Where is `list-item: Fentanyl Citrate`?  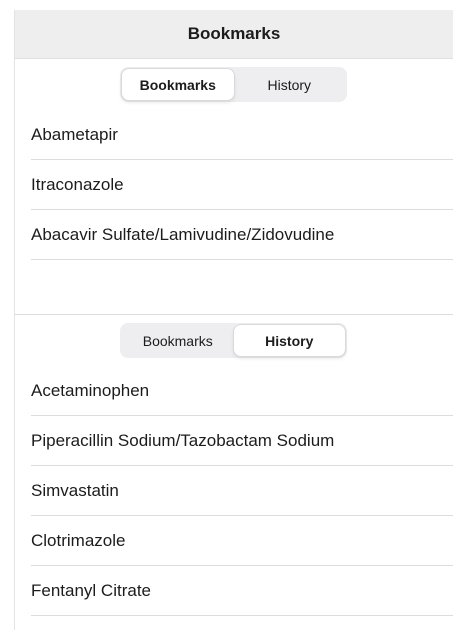
list-item: Fentanyl Citrate is located at coordinates (242, 591).